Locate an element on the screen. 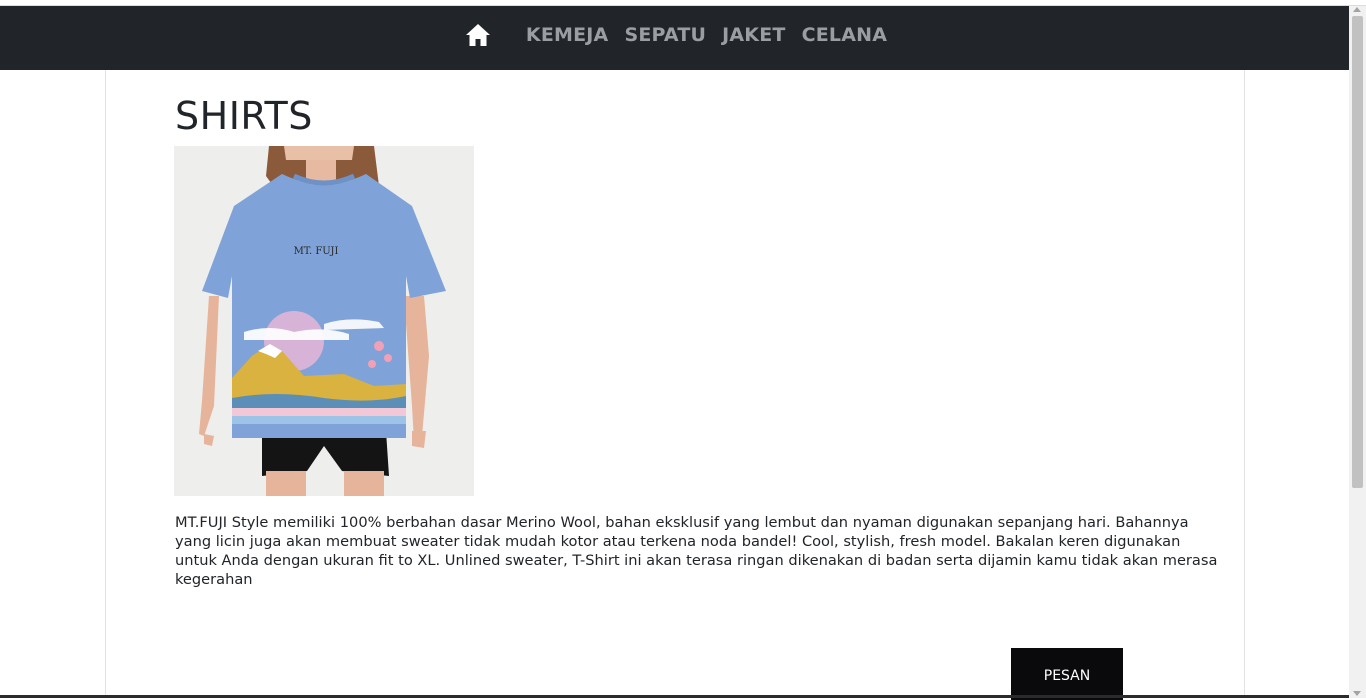 This screenshot has height=700, width=1366. order-button: PESAN is located at coordinates (1067, 674).